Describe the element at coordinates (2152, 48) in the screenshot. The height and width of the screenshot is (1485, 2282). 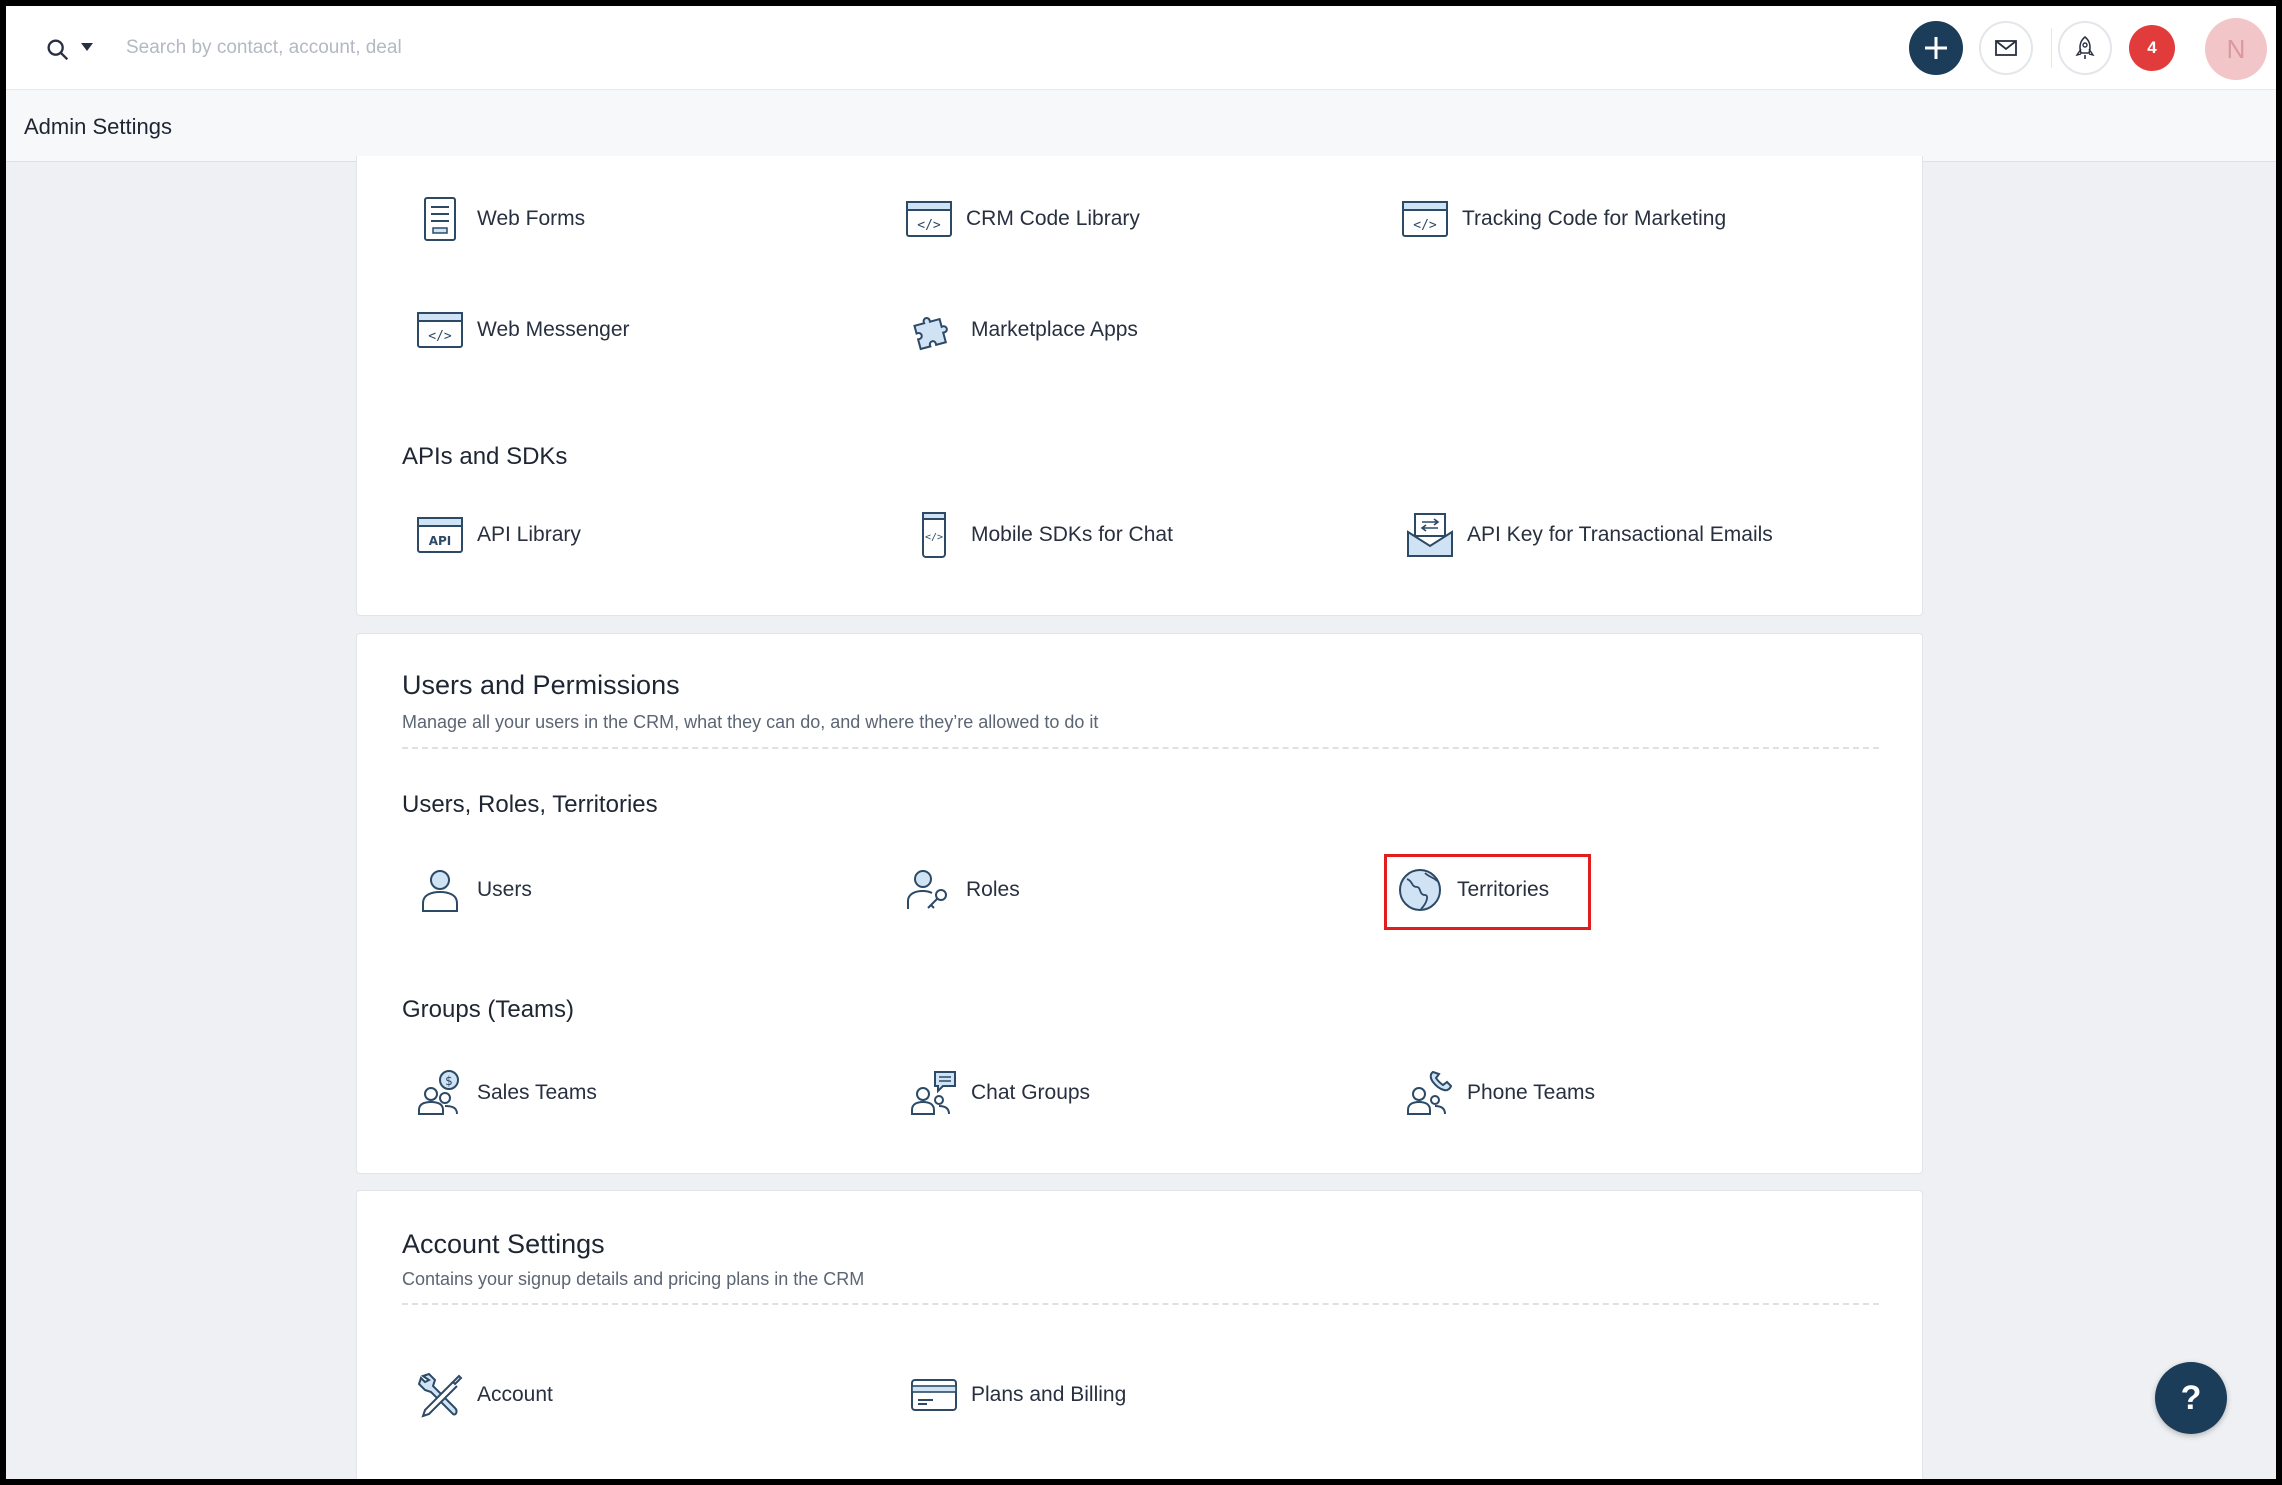
I see `notification-badge: 4` at that location.